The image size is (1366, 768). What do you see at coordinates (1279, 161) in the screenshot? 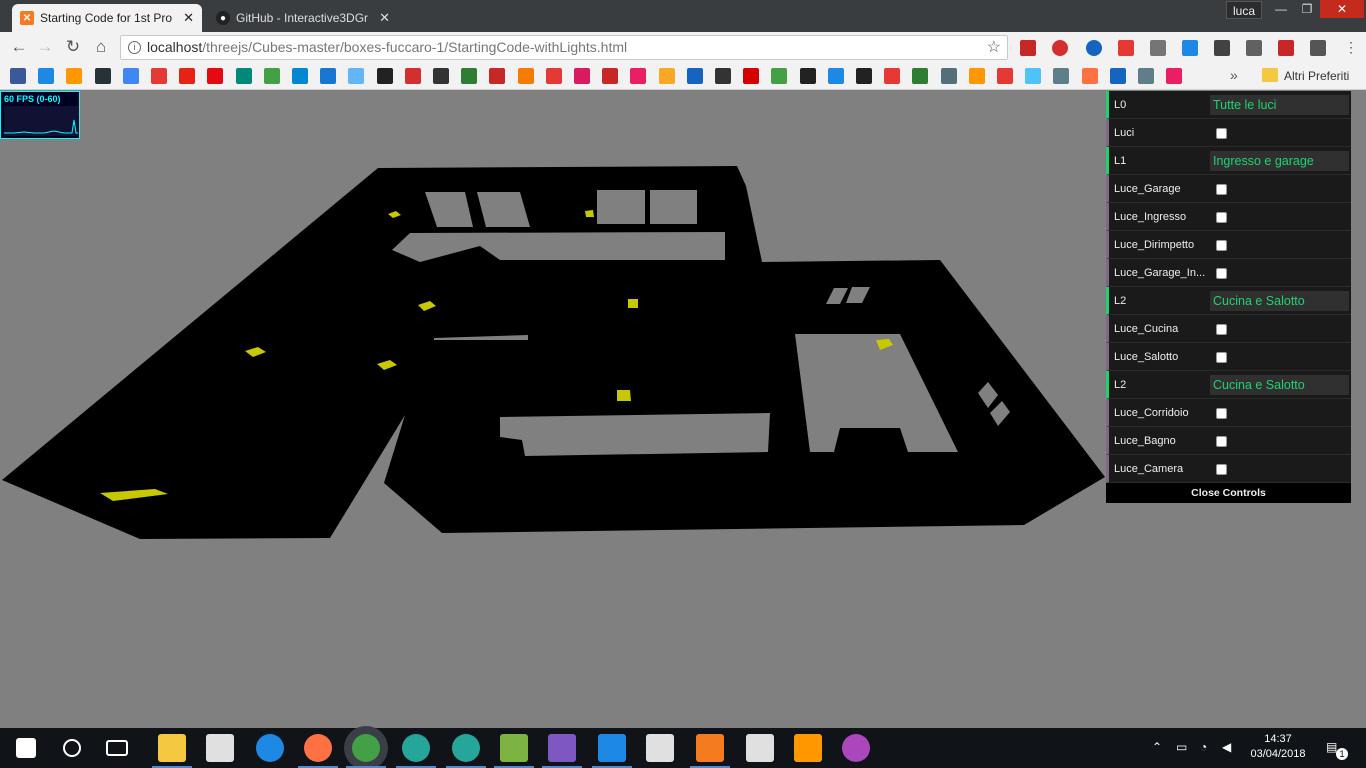
I see `gui-text-input: Ingresso e garage` at bounding box center [1279, 161].